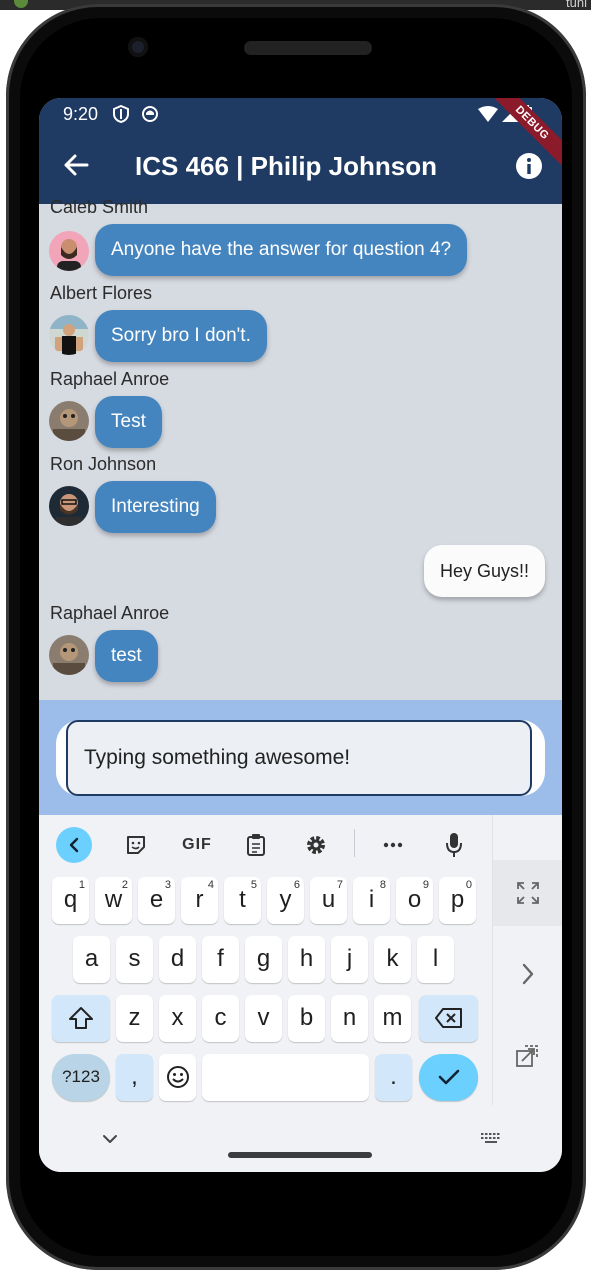  I want to click on chevron-left-icon, so click(74, 845).